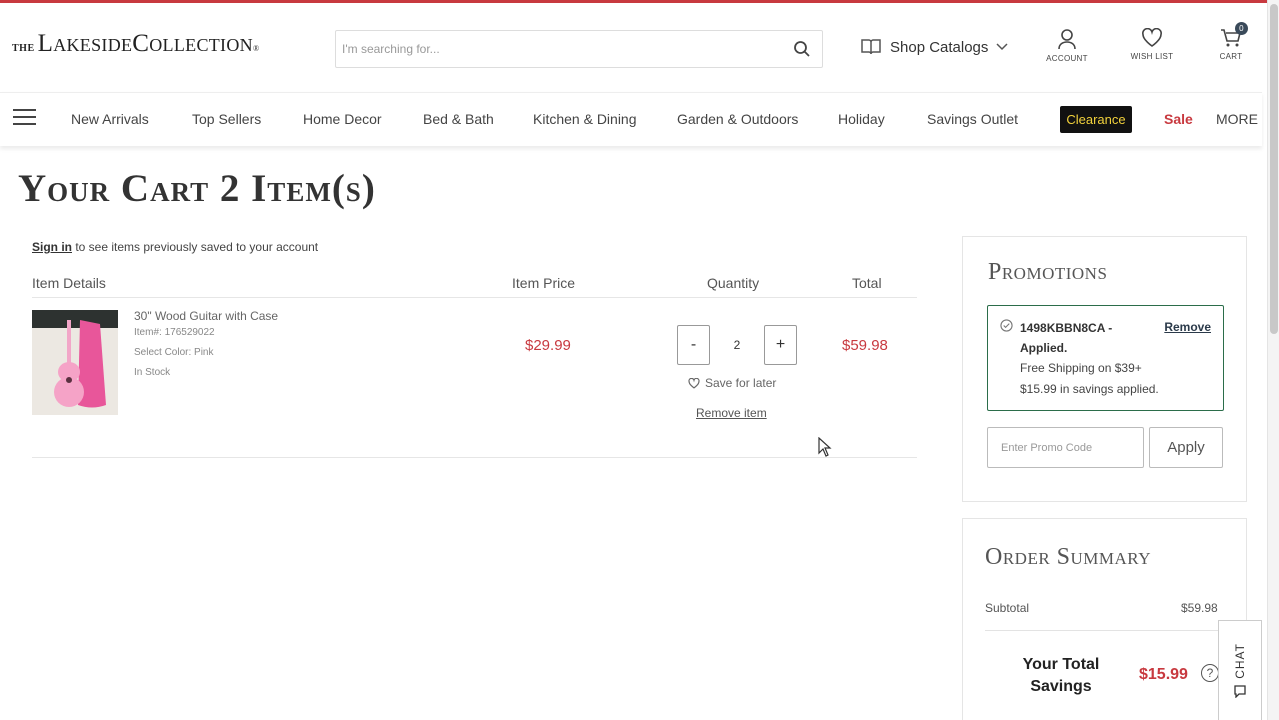  What do you see at coordinates (1068, 557) in the screenshot?
I see `order-summary-title: Order Summary` at bounding box center [1068, 557].